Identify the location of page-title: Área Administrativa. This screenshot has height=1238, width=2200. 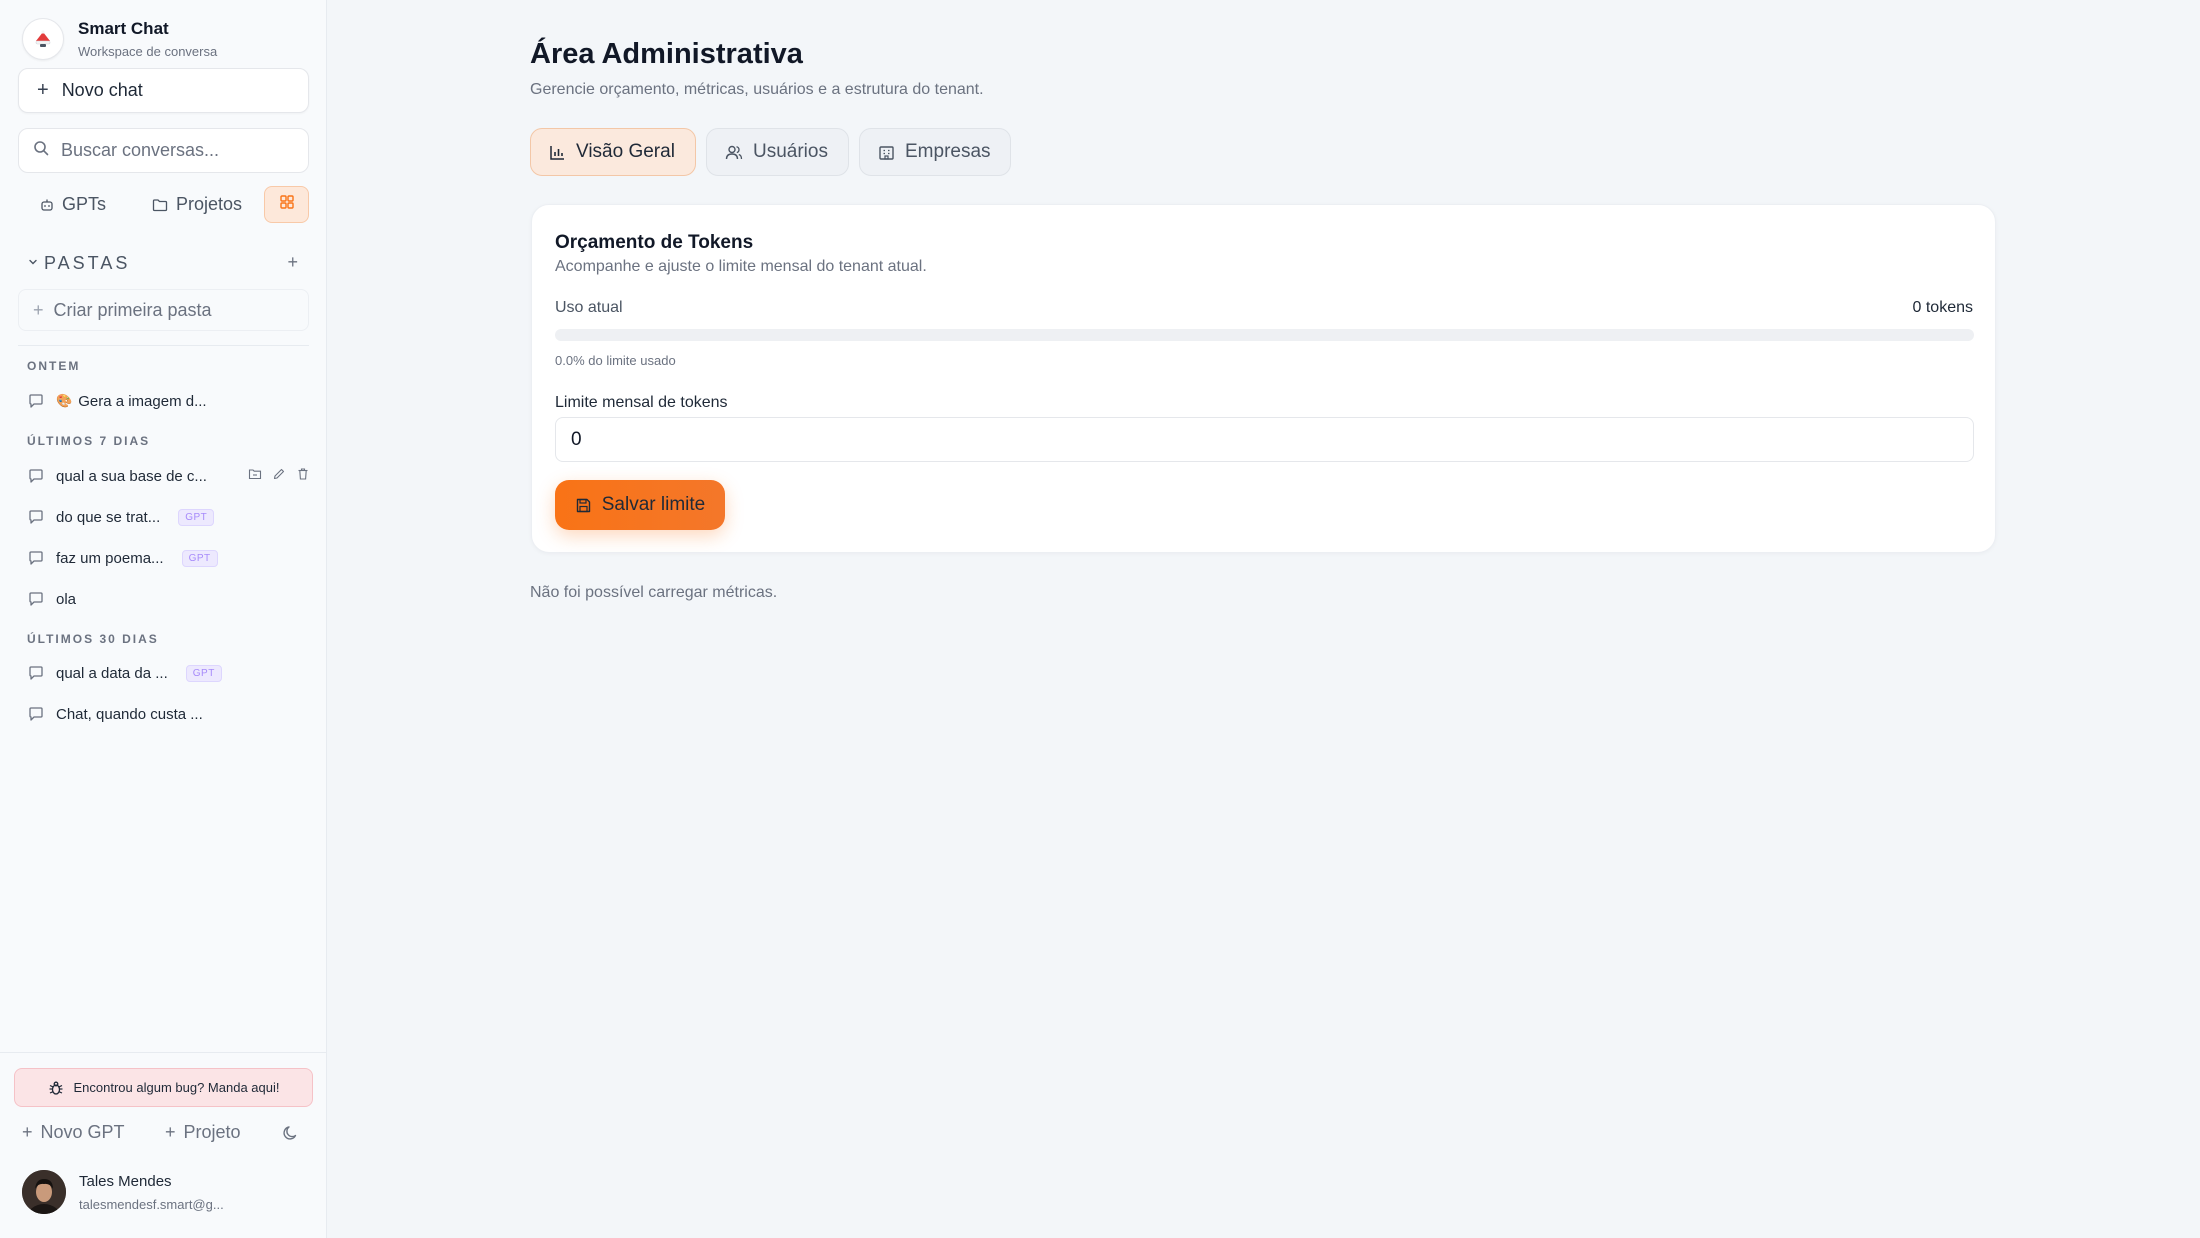
(666, 54).